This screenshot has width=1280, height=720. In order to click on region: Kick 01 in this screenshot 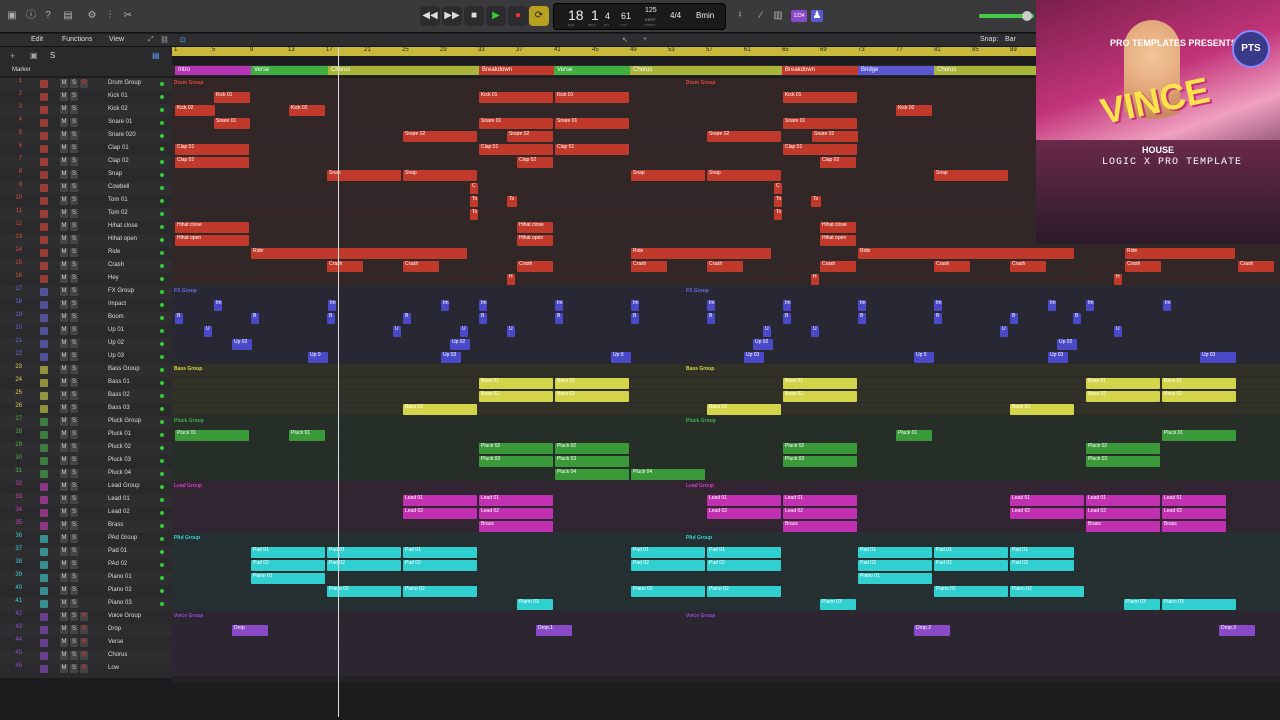, I will do `click(592, 97)`.